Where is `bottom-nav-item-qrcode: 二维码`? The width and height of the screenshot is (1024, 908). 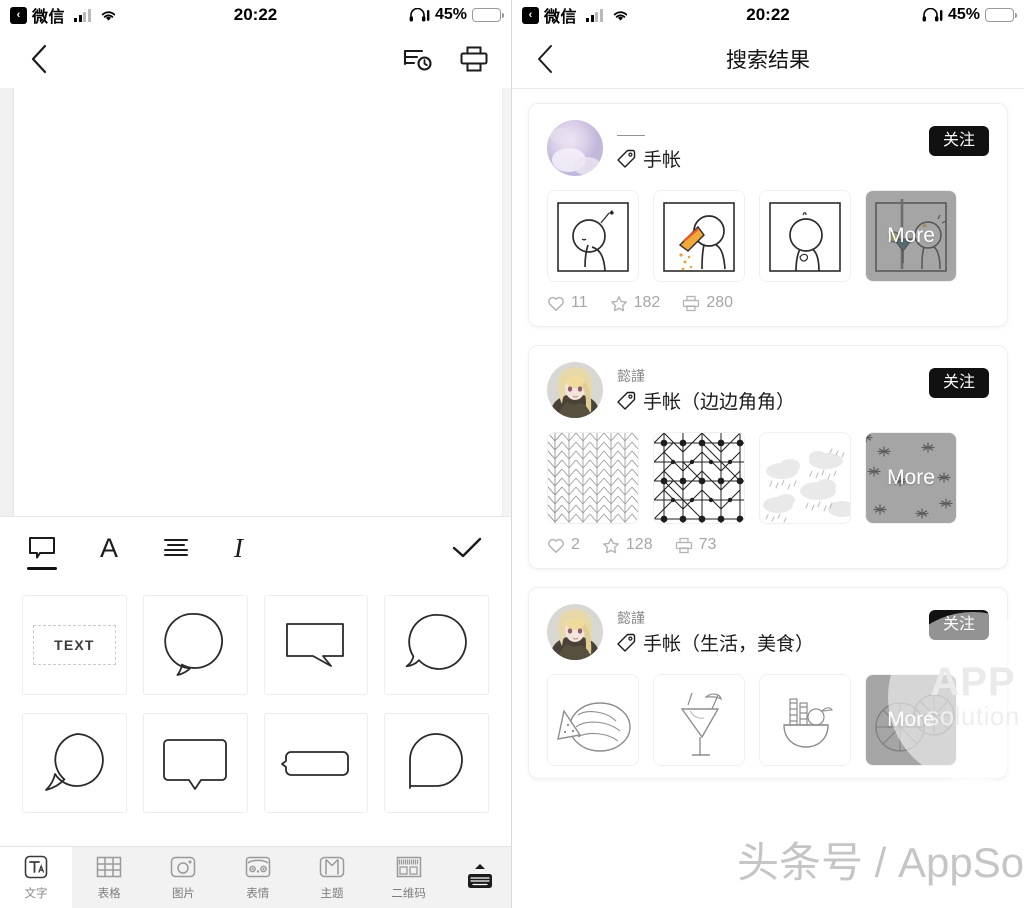 bottom-nav-item-qrcode: 二维码 is located at coordinates (408, 877).